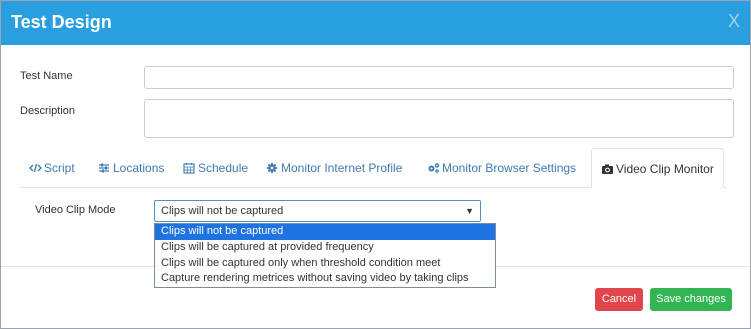 The height and width of the screenshot is (329, 751). I want to click on video-clip-mode-select: Clips will not be captured ▼, so click(317, 211).